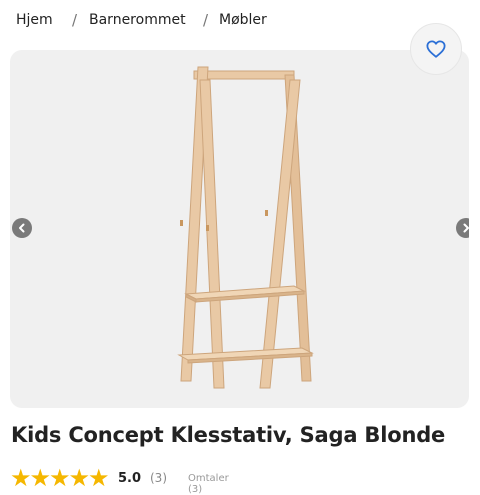  I want to click on favorite-button, so click(436, 49).